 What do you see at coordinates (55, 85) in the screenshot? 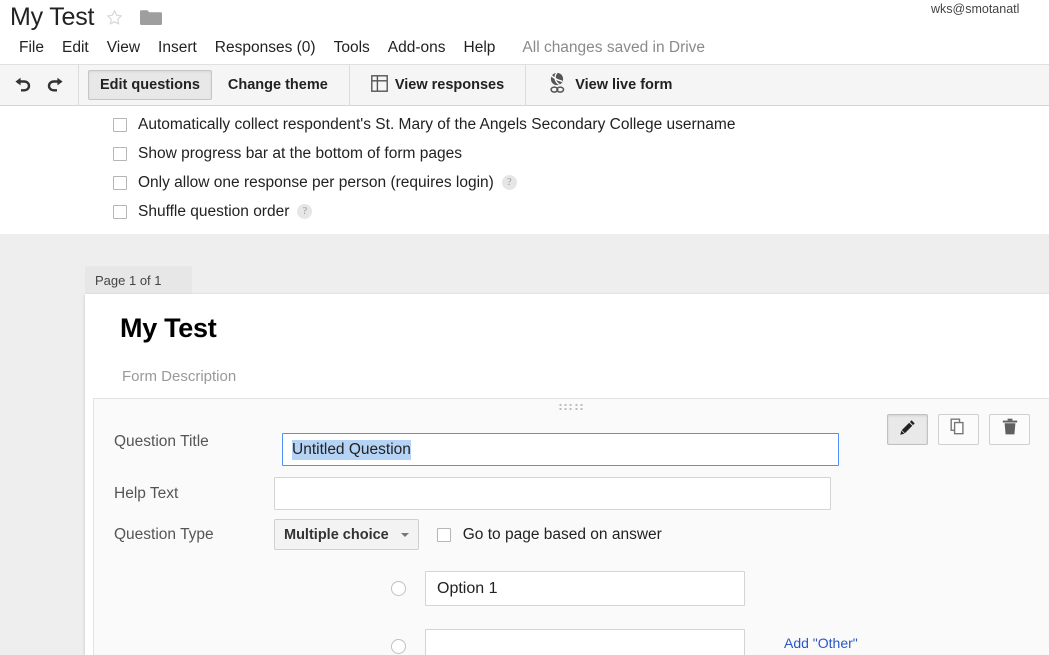
I see `redo-icon` at bounding box center [55, 85].